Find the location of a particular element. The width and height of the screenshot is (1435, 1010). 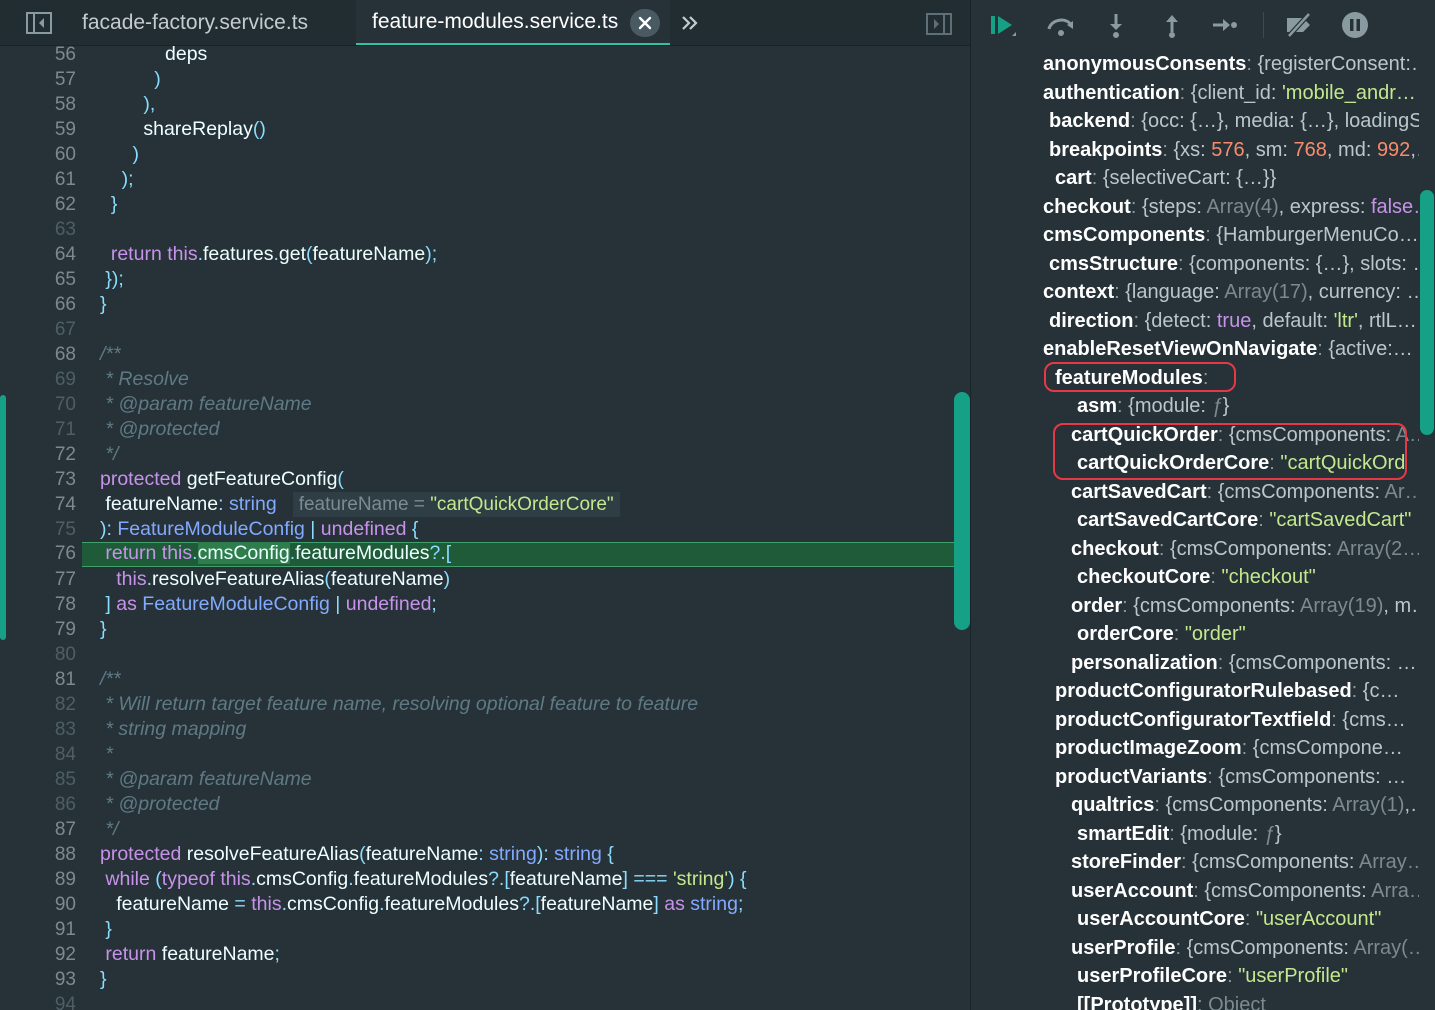

step-over-icon is located at coordinates (1061, 25).